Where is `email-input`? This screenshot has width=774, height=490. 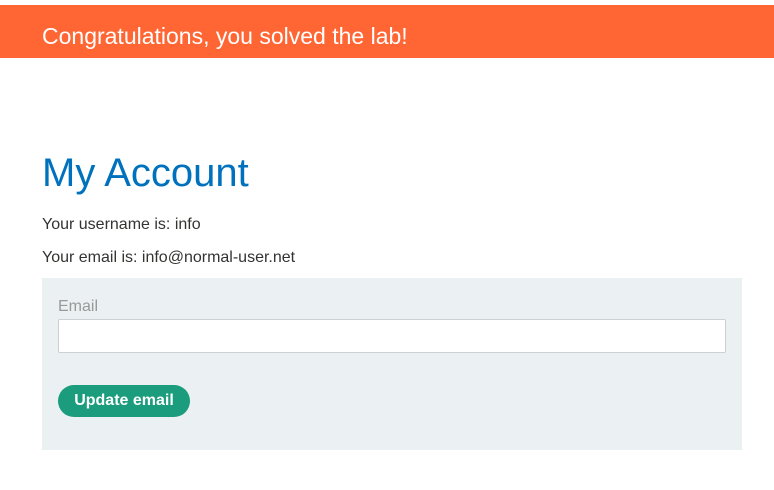
email-input is located at coordinates (392, 336).